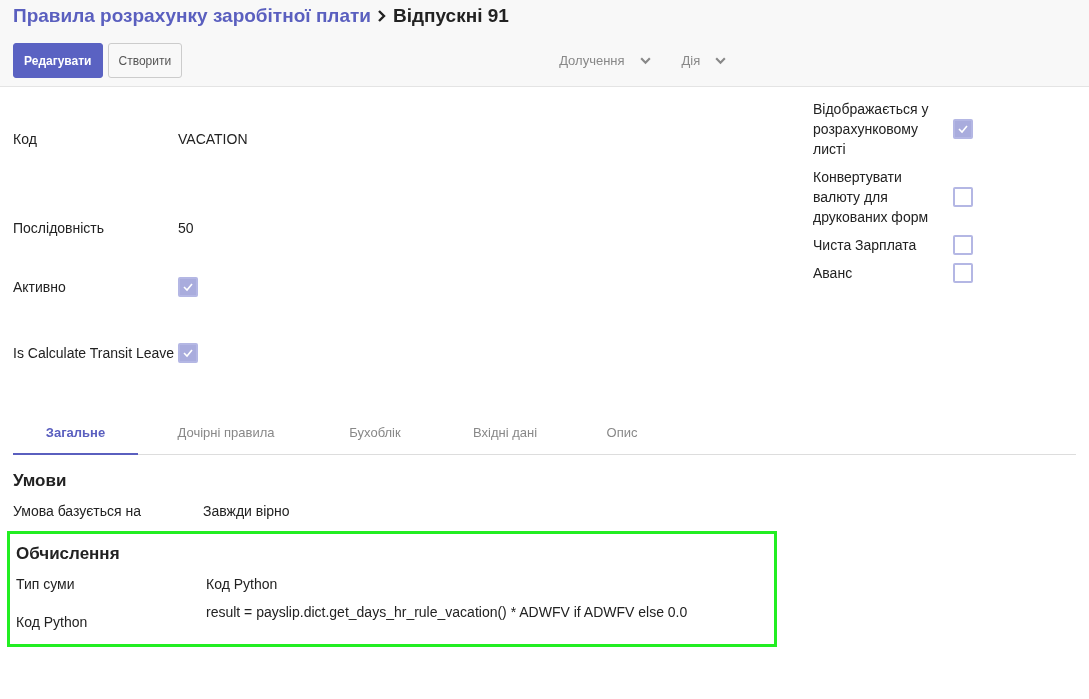  I want to click on field-value: Код Python, so click(242, 584).